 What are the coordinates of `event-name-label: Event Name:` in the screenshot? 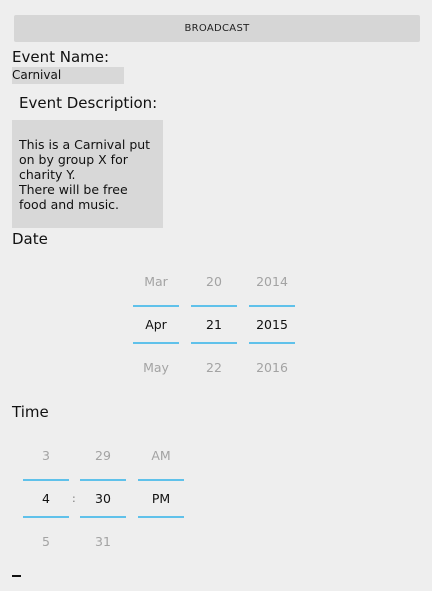 It's located at (61, 57).